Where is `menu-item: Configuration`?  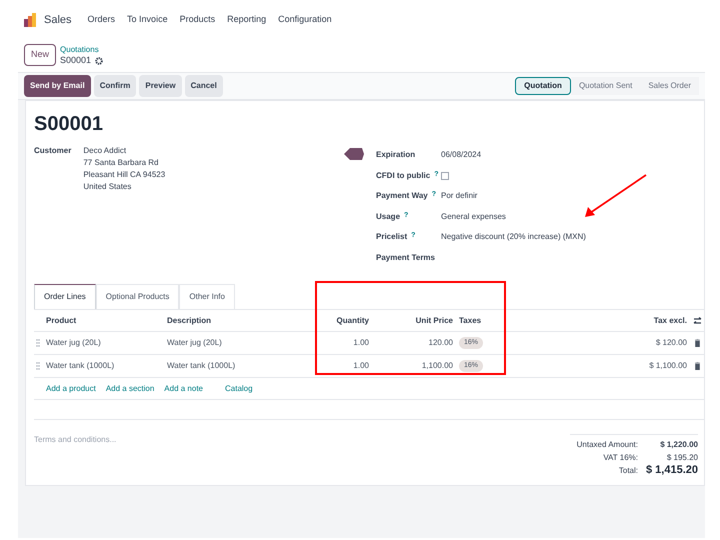
menu-item: Configuration is located at coordinates (305, 20).